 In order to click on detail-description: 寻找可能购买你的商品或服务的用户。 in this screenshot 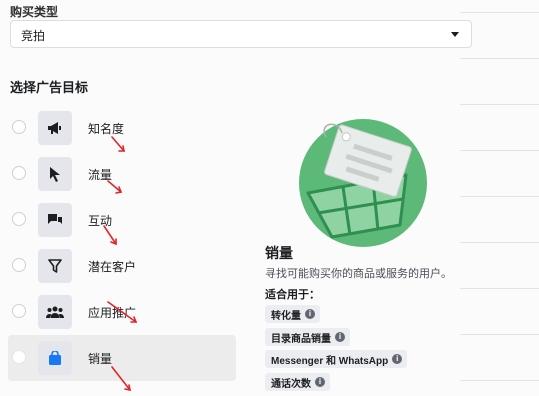, I will do `click(358, 274)`.